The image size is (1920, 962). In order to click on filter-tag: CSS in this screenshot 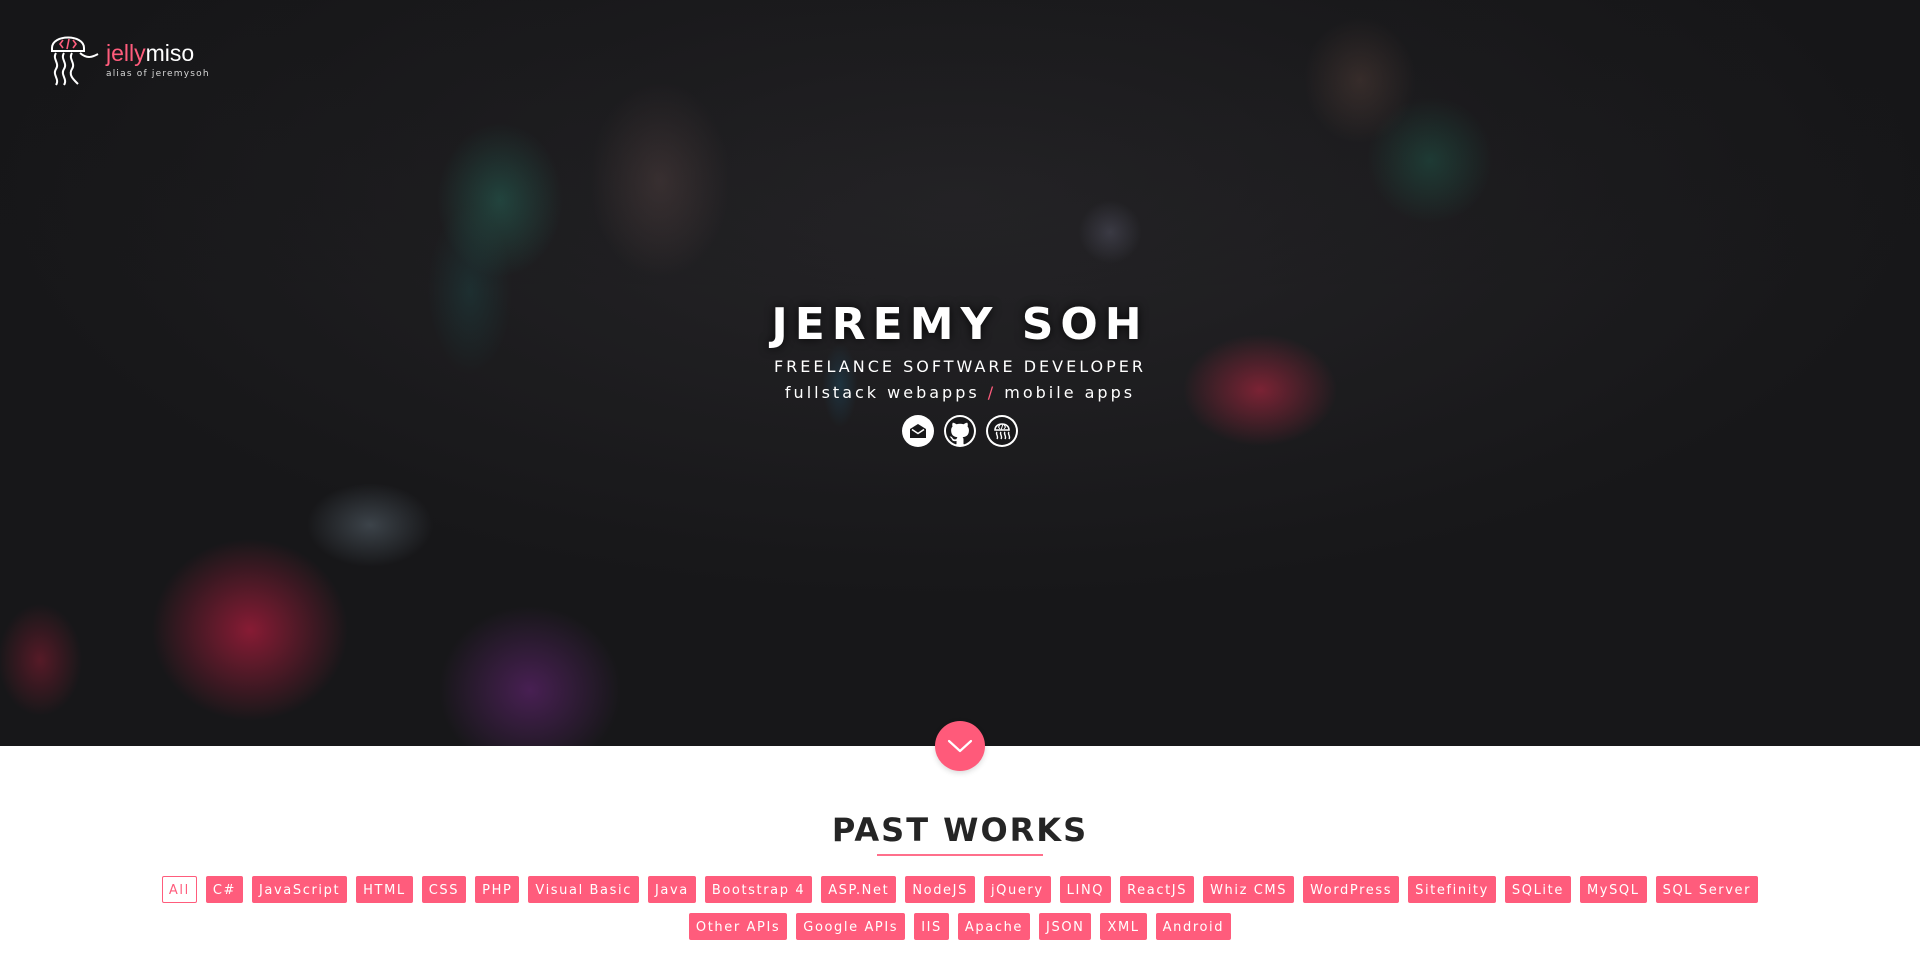, I will do `click(444, 889)`.